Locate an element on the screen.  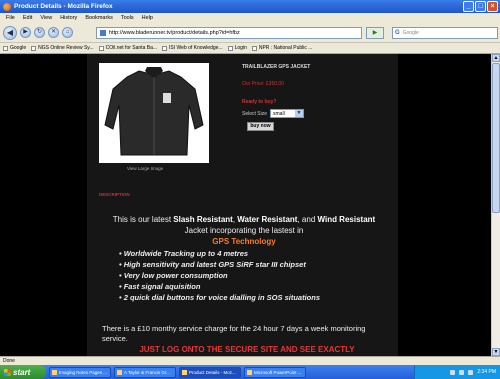
google-icon: G is located at coordinates (397, 33).